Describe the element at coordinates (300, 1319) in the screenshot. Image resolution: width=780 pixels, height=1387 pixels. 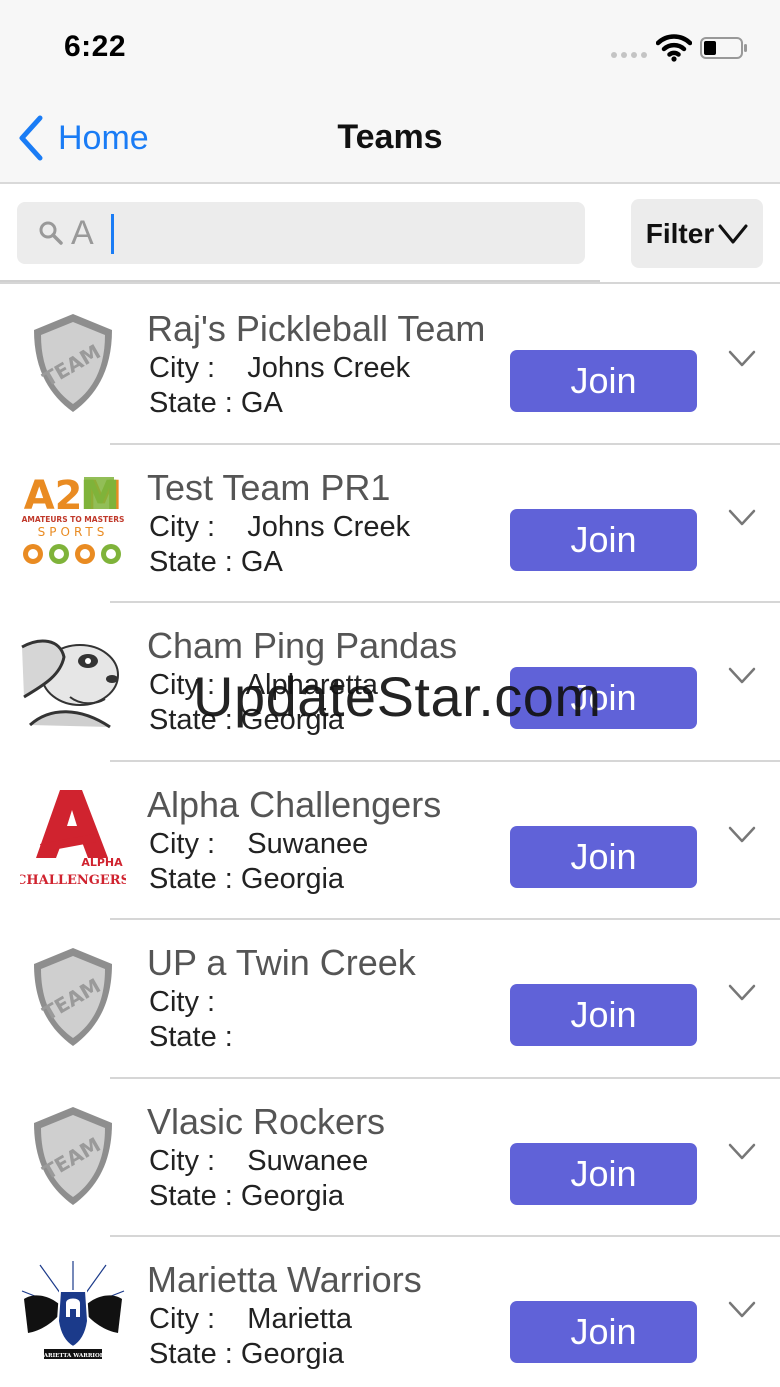
I see `city-value: Marietta` at that location.